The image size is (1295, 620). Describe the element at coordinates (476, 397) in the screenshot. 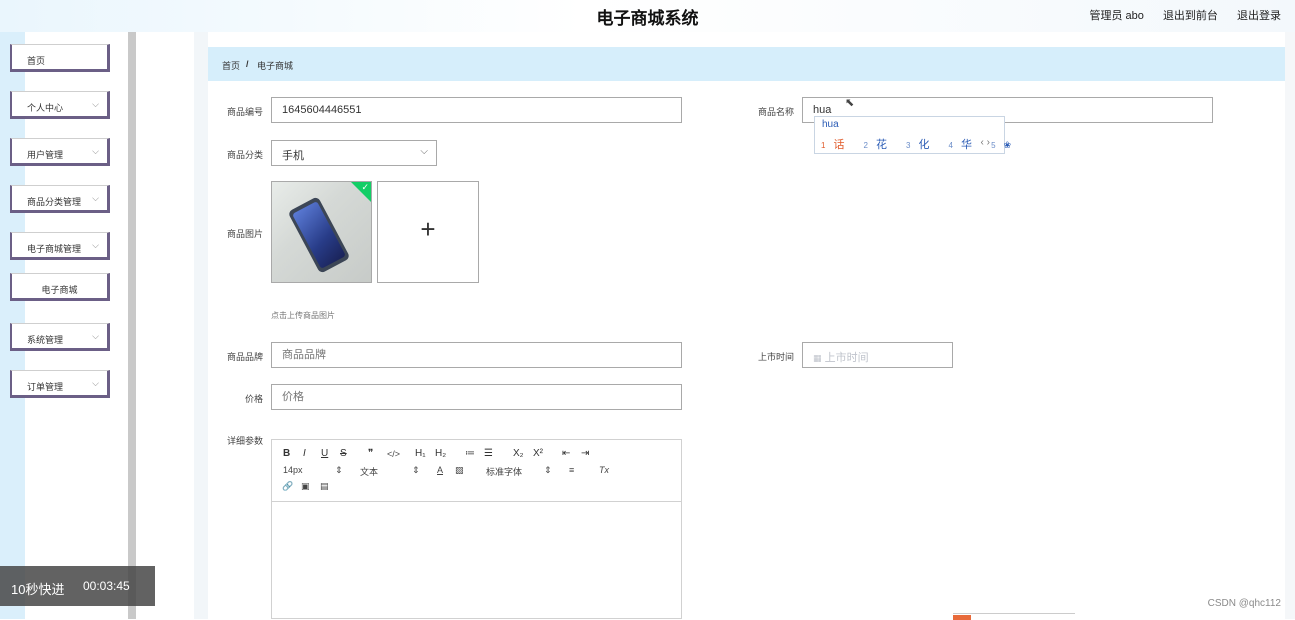

I see `price-input` at that location.